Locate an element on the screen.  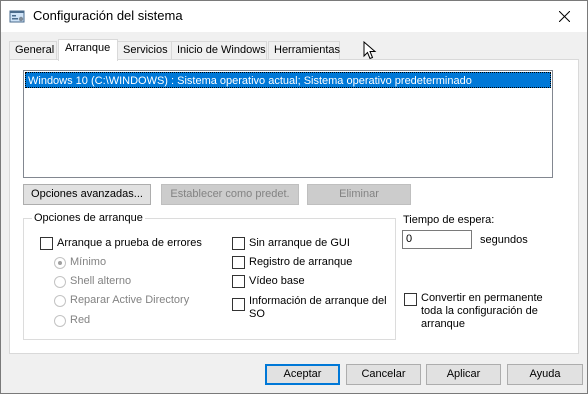
timeout-input: 0 is located at coordinates (437, 239).